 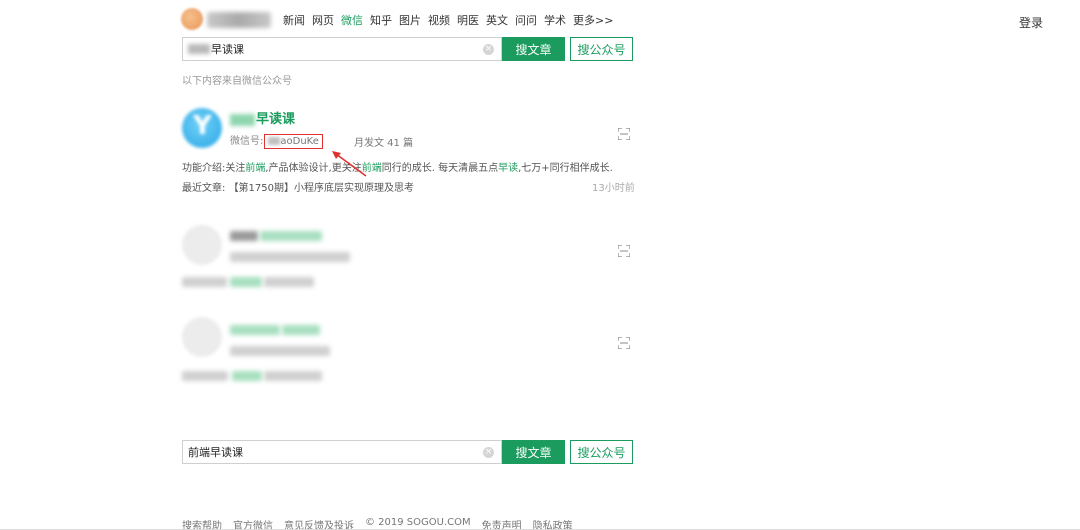 I want to click on logo-text-blurred, so click(x=239, y=20).